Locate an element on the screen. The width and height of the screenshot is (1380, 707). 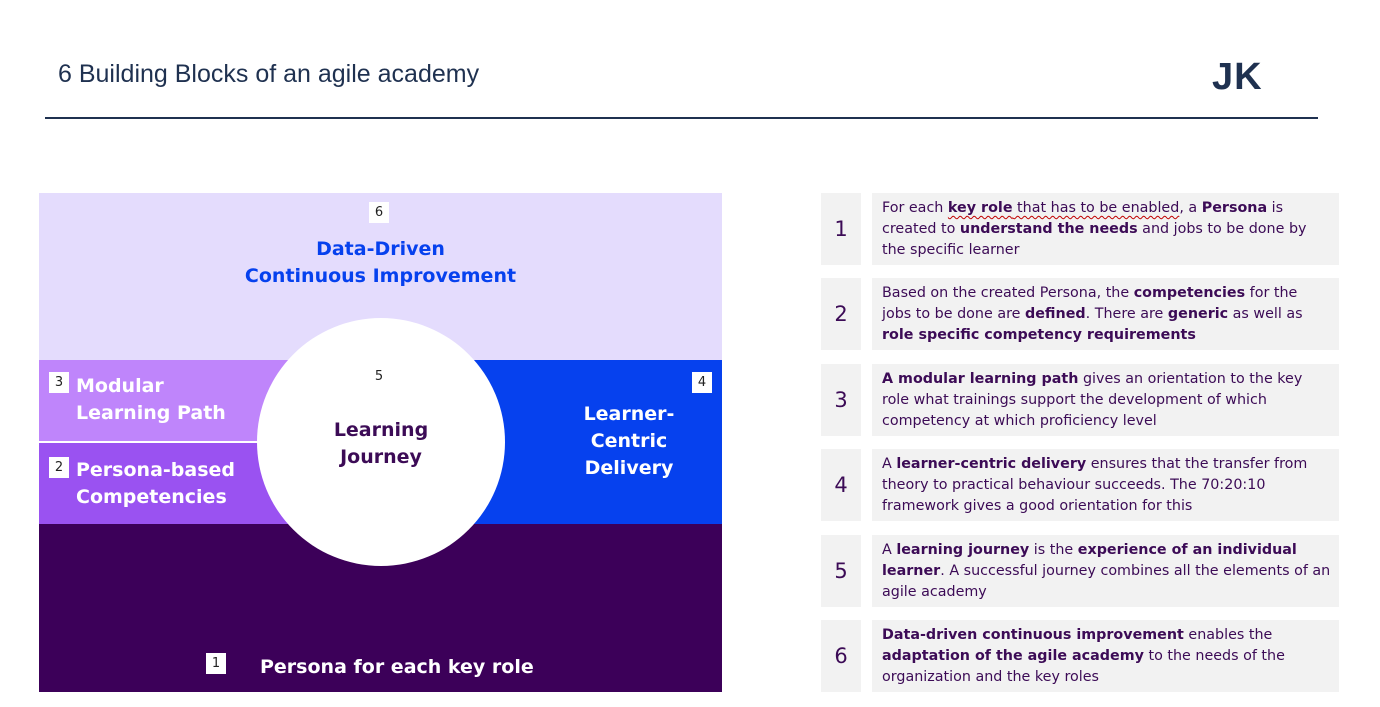
block3-label: Modular Learning Path is located at coordinates (151, 400).